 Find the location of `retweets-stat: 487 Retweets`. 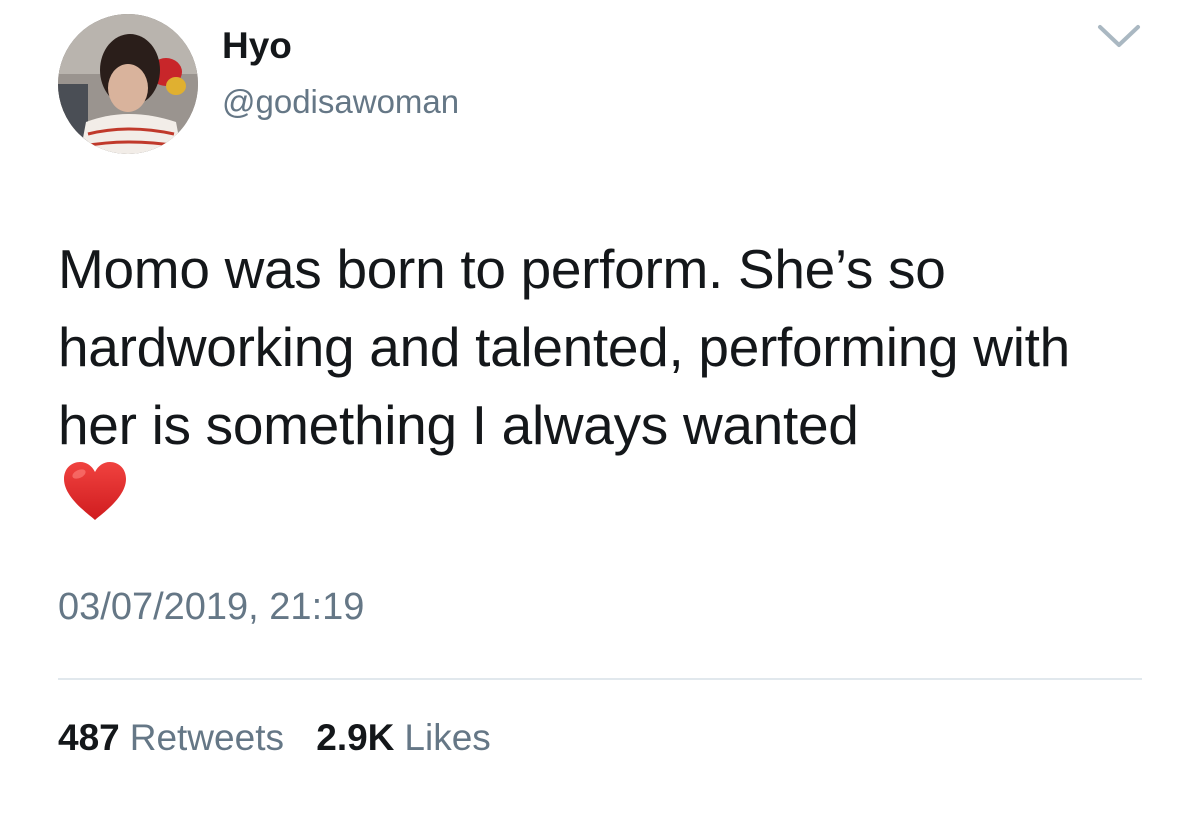

retweets-stat: 487 Retweets is located at coordinates (171, 738).